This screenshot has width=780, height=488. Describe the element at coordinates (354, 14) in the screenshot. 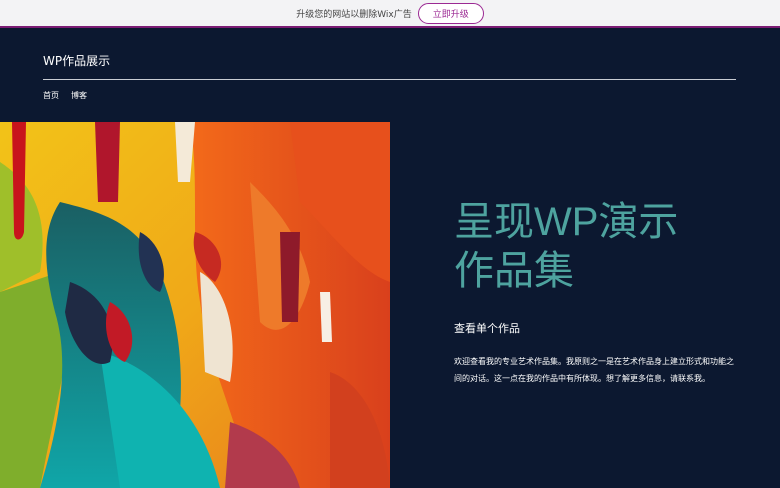

I see `banner-text: 升级您的网站以删除Wix广告` at that location.